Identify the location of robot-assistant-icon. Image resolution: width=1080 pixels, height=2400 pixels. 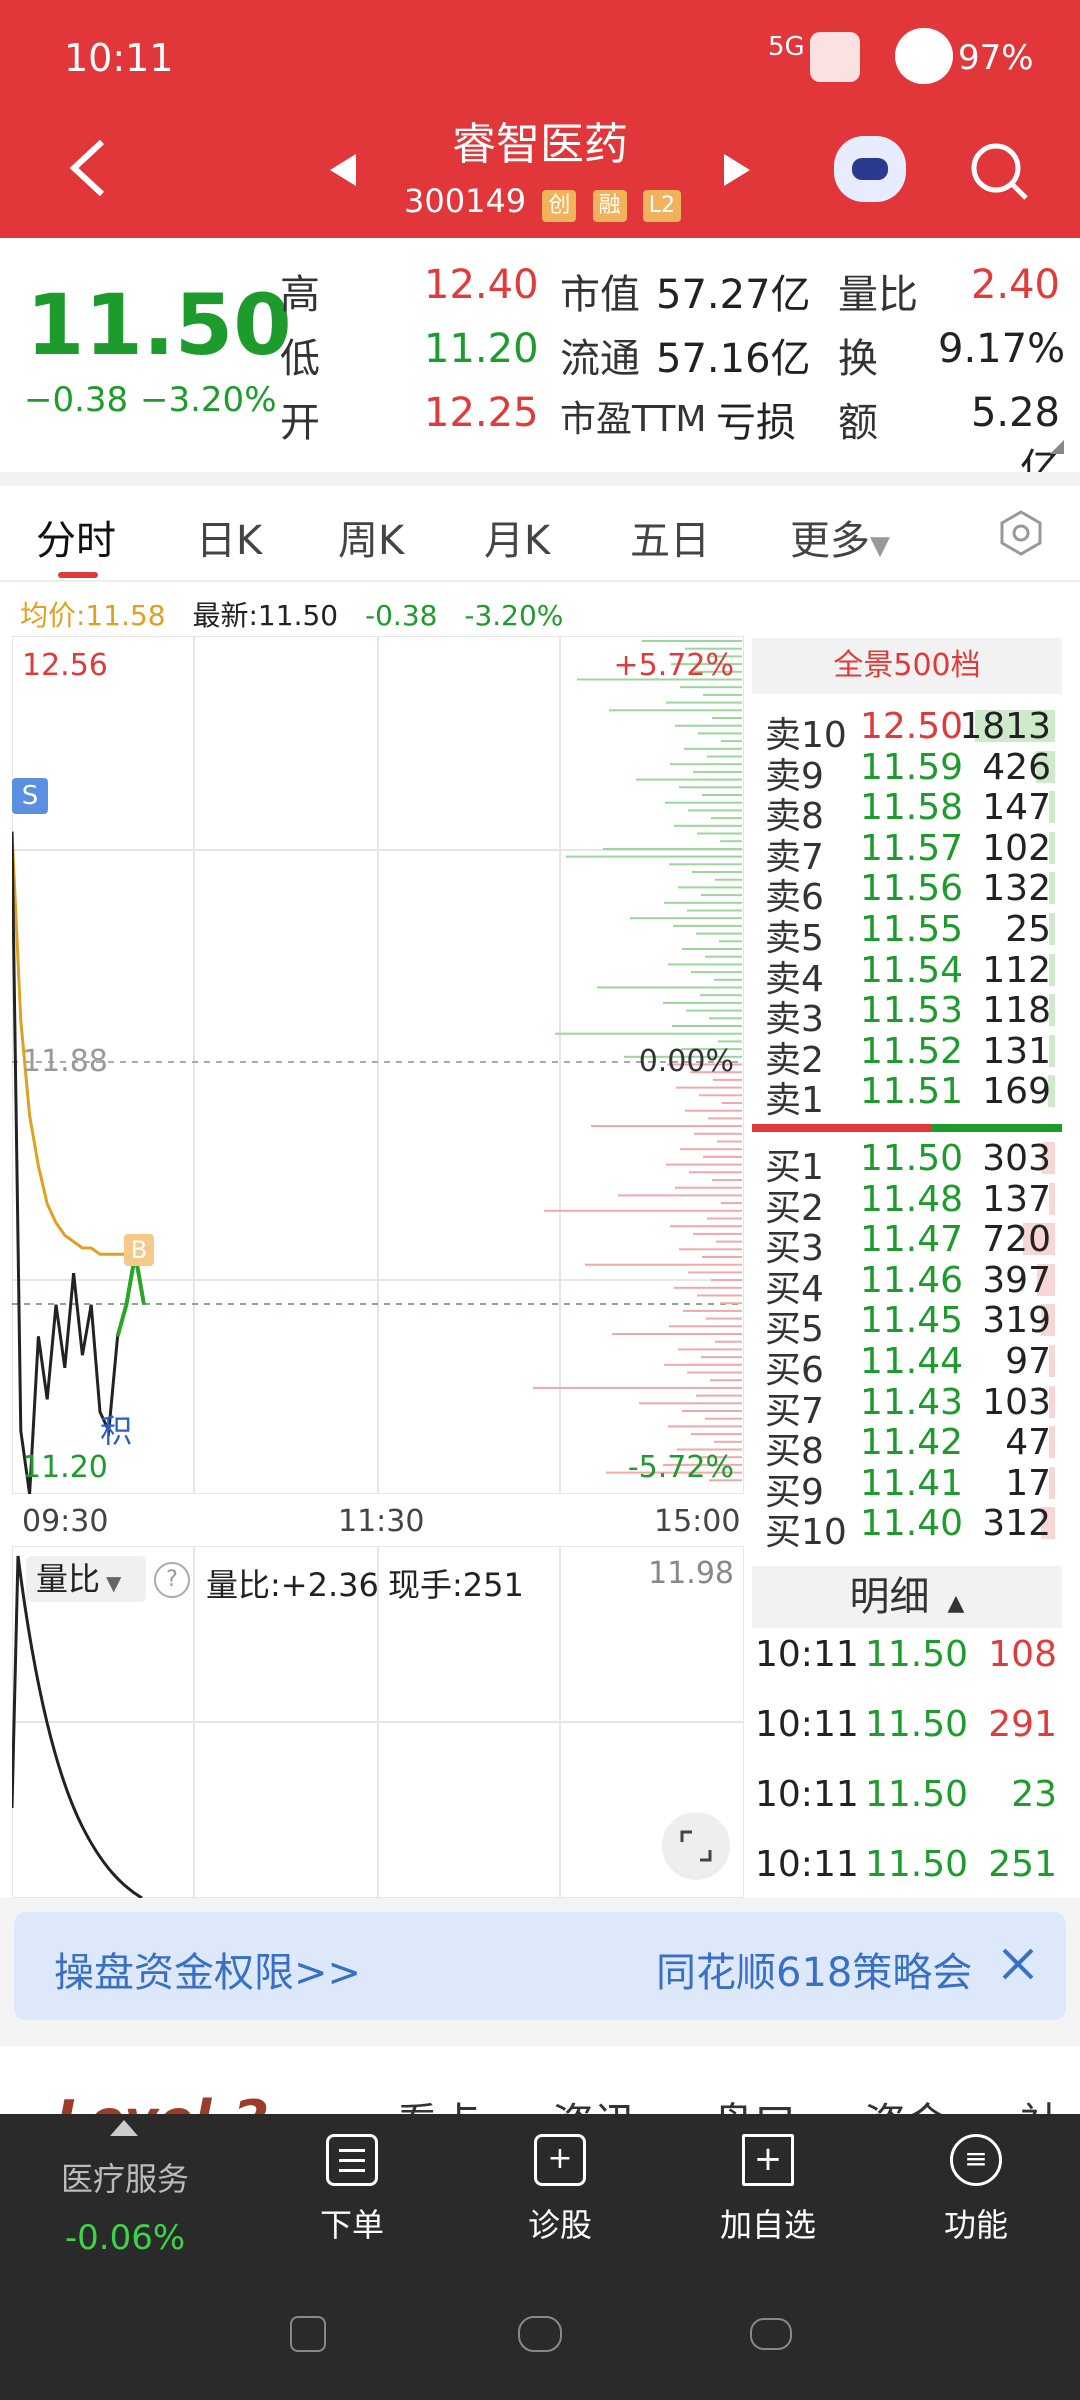
(870, 169).